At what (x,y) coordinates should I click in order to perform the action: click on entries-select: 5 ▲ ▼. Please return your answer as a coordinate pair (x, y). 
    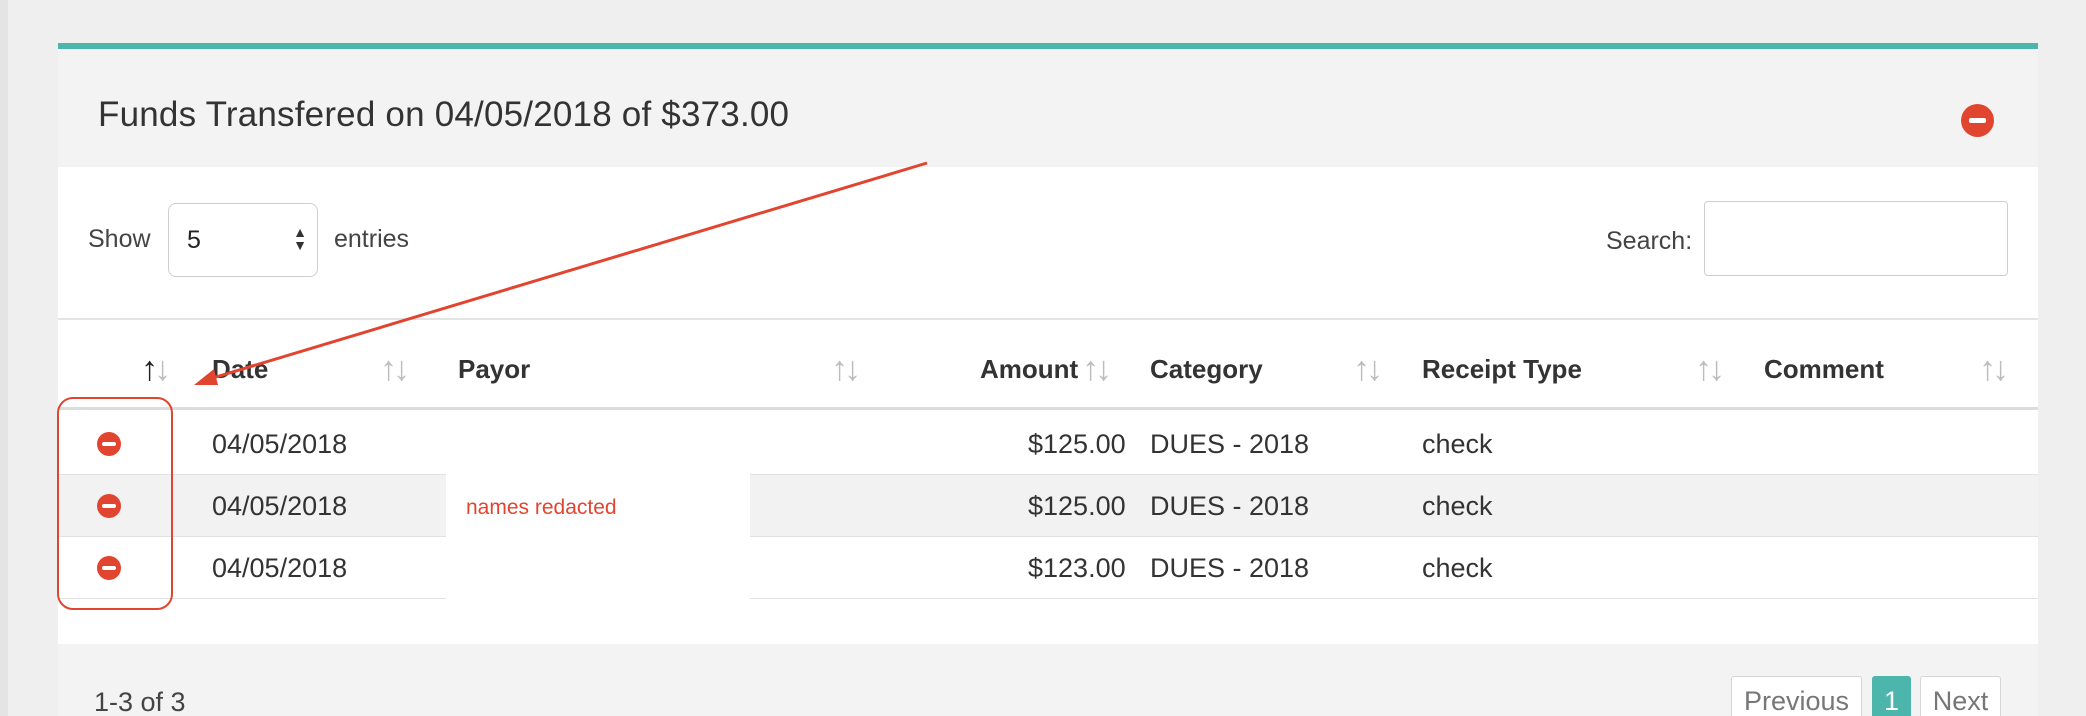
    Looking at the image, I should click on (243, 240).